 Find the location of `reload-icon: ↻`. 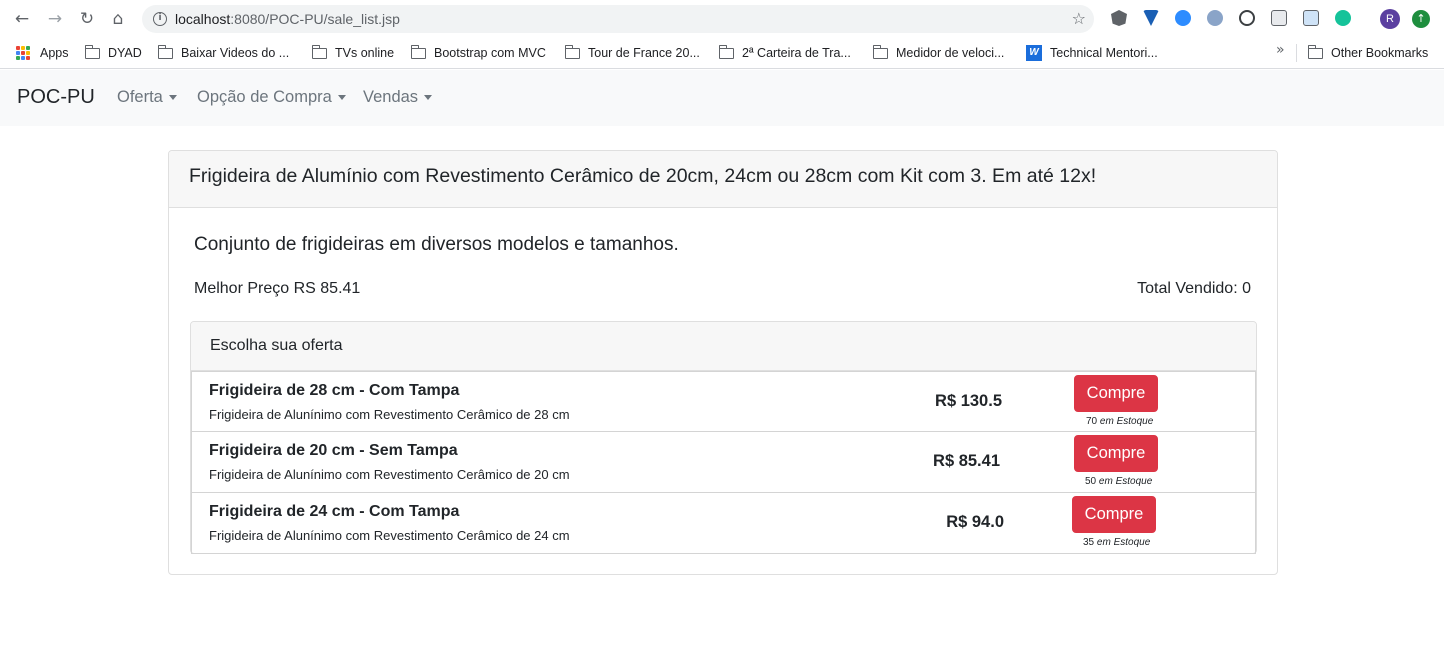

reload-icon: ↻ is located at coordinates (87, 19).